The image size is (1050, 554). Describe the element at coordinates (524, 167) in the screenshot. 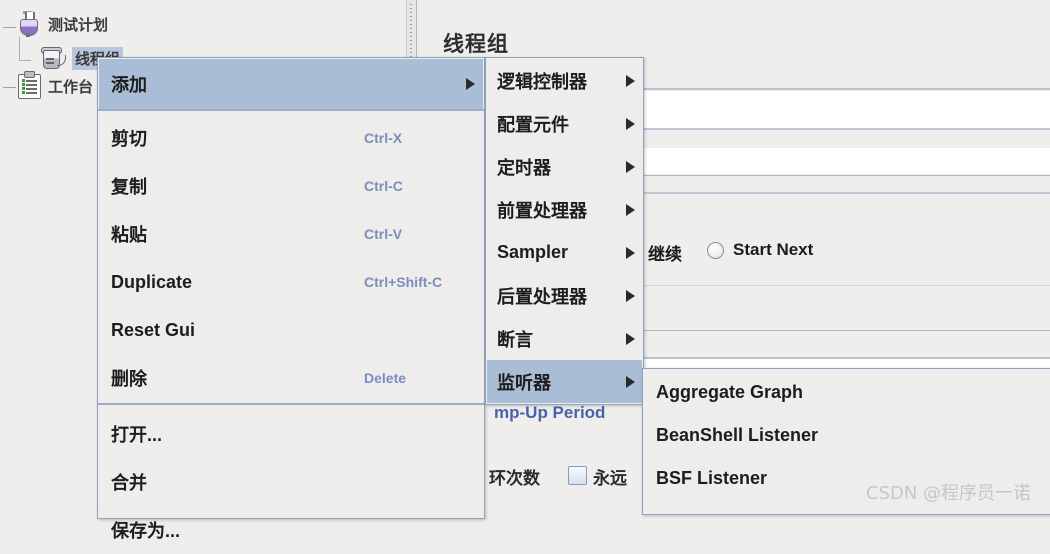

I see `submenu-item-label: 定时器` at that location.